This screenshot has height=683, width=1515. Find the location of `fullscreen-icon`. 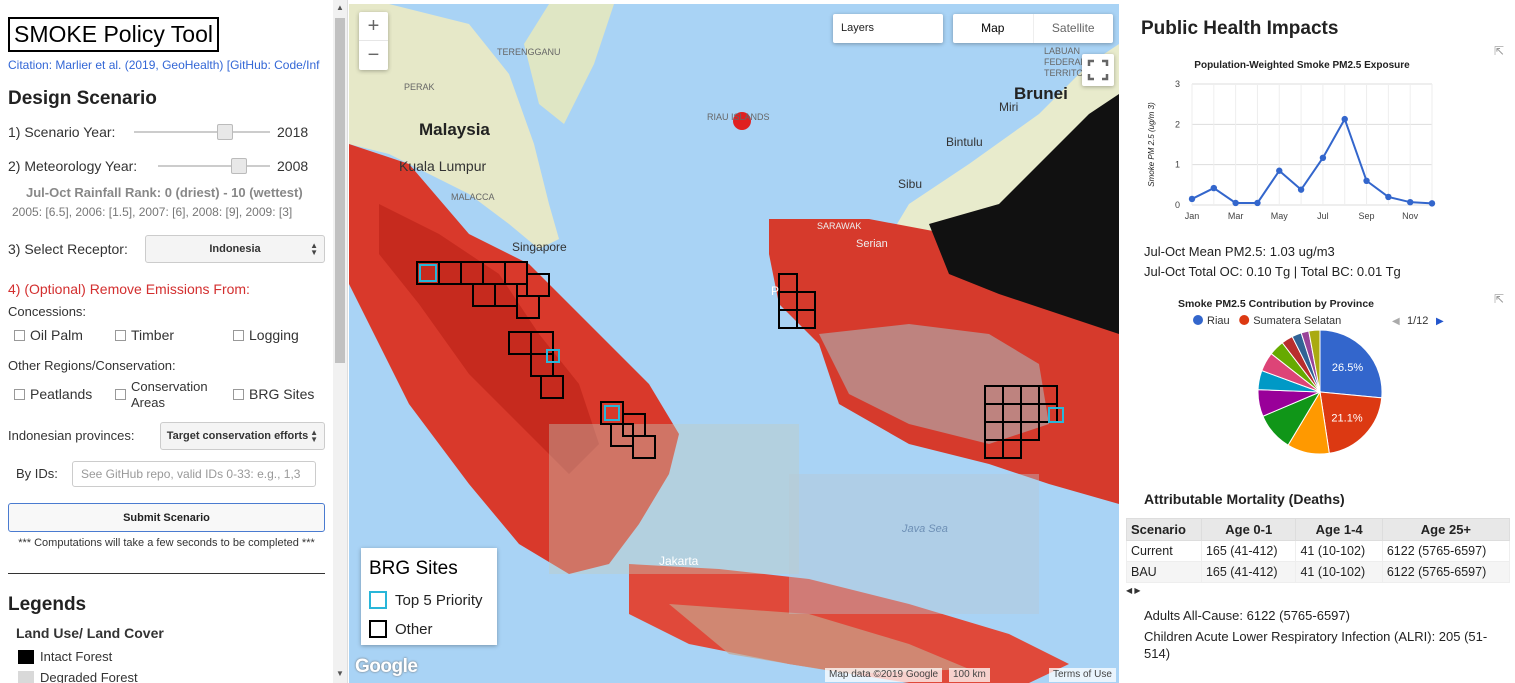

fullscreen-icon is located at coordinates (1098, 70).